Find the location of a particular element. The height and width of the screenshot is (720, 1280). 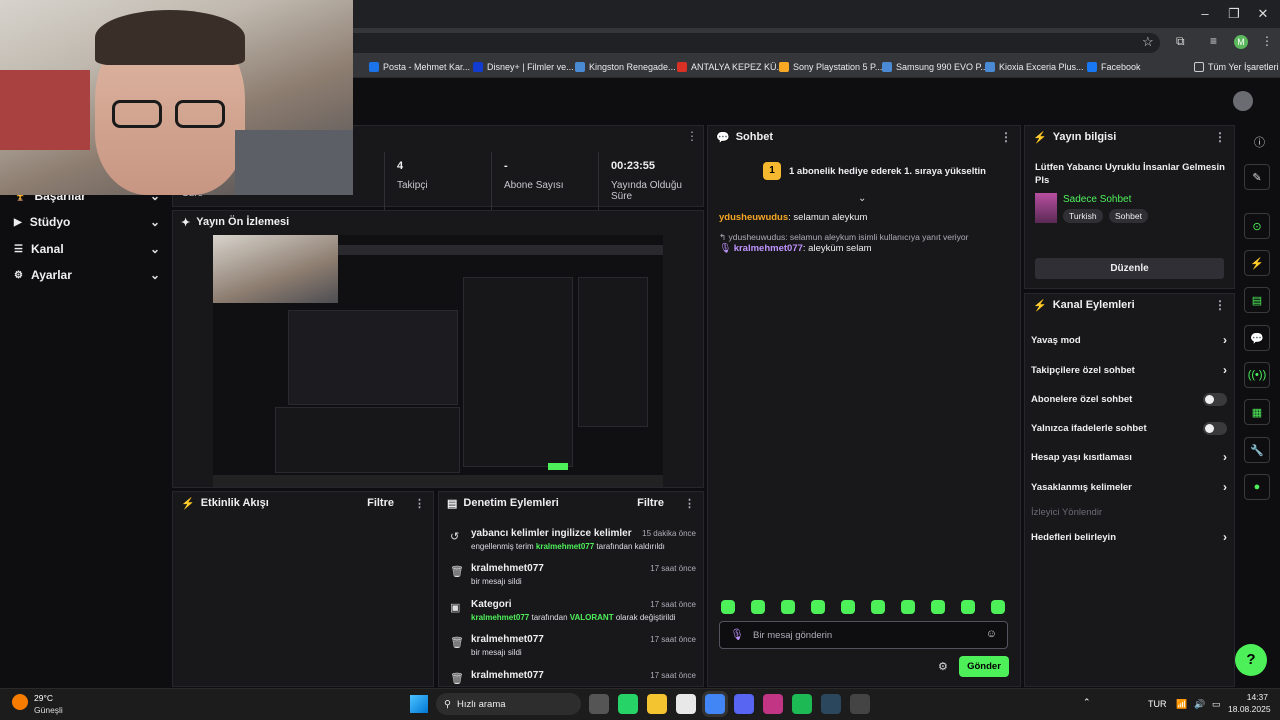

category-link: Sadece Sohbet is located at coordinates (1097, 199).